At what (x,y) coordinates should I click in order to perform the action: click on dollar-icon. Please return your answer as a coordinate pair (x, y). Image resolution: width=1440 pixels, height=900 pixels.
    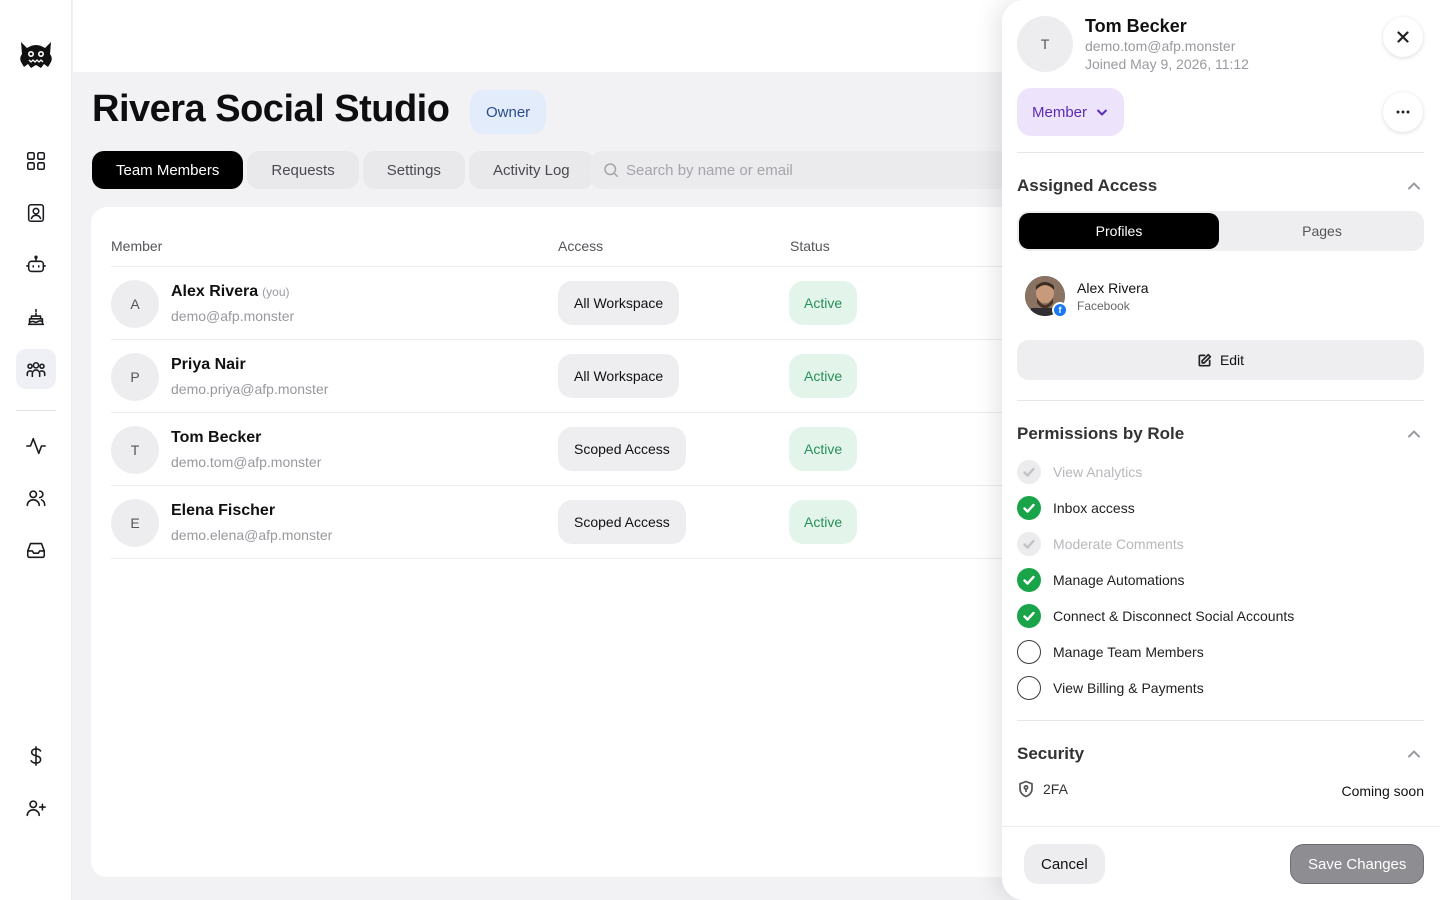
    Looking at the image, I should click on (36, 756).